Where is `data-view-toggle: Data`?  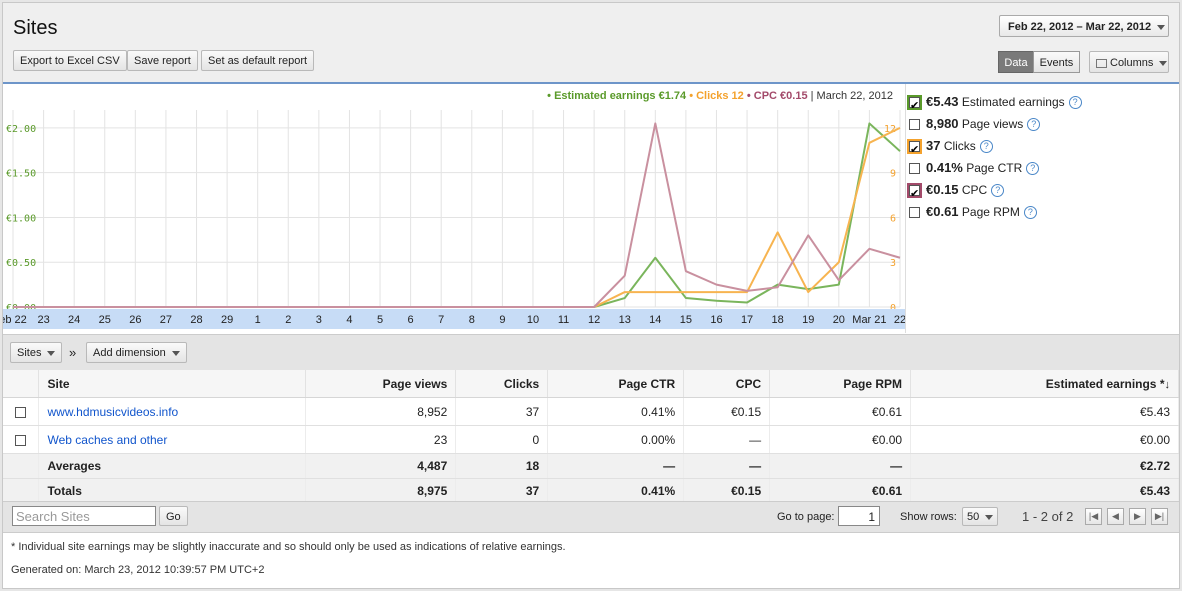 data-view-toggle: Data is located at coordinates (1016, 62).